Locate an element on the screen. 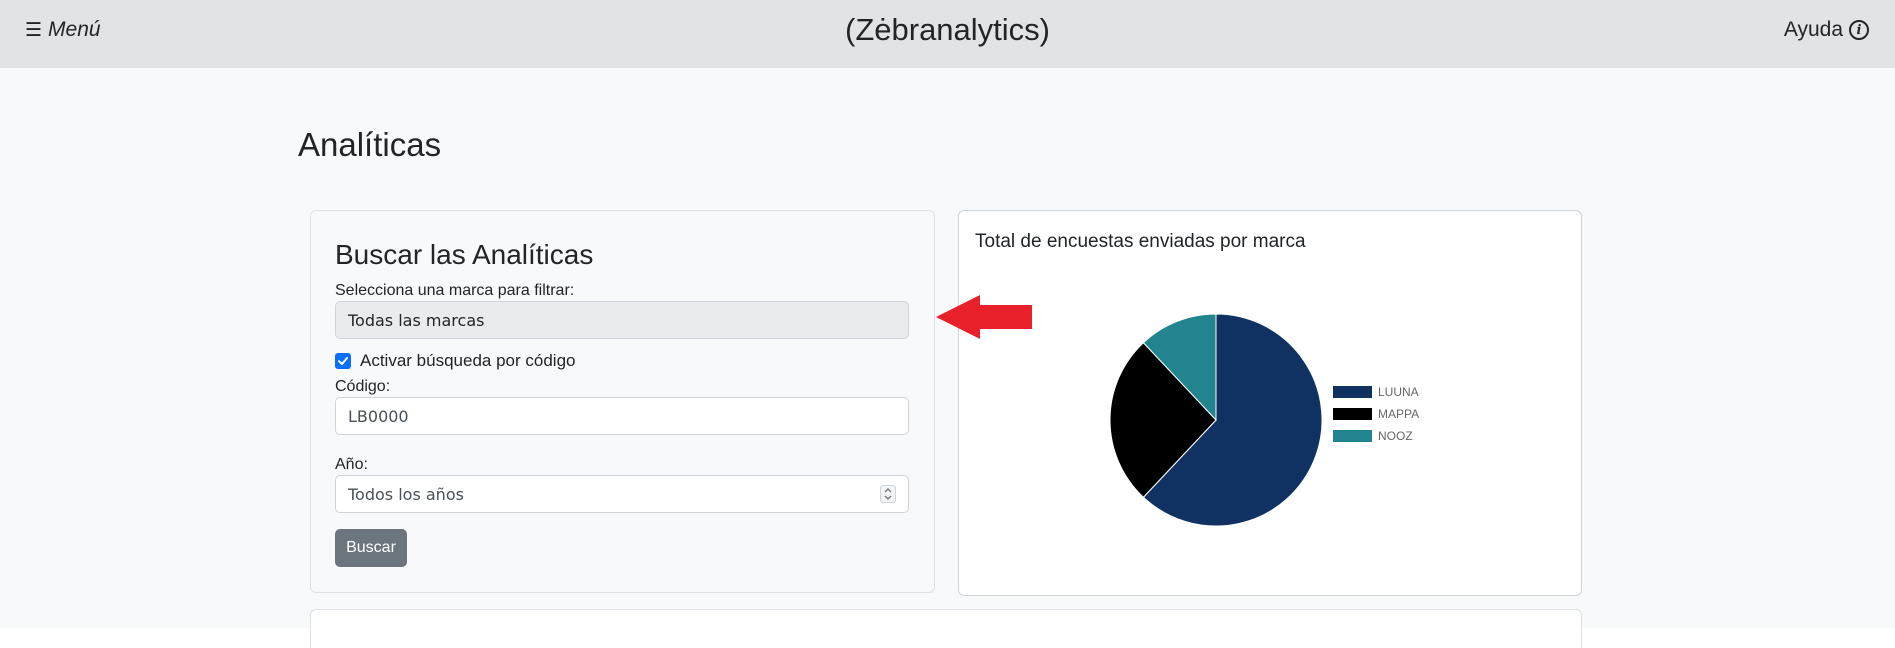 The width and height of the screenshot is (1895, 648). brand-filter-select: Todas las marcas is located at coordinates (622, 320).